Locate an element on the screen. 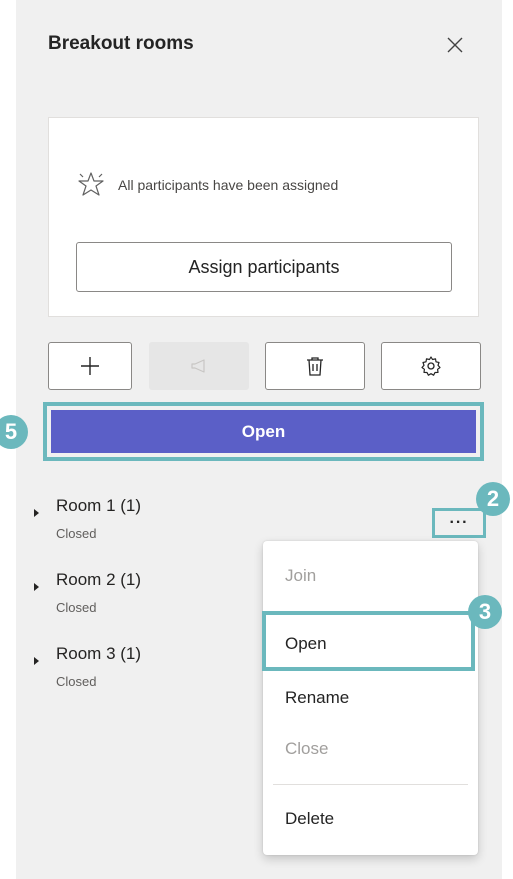 The width and height of the screenshot is (513, 879). close-button is located at coordinates (455, 45).